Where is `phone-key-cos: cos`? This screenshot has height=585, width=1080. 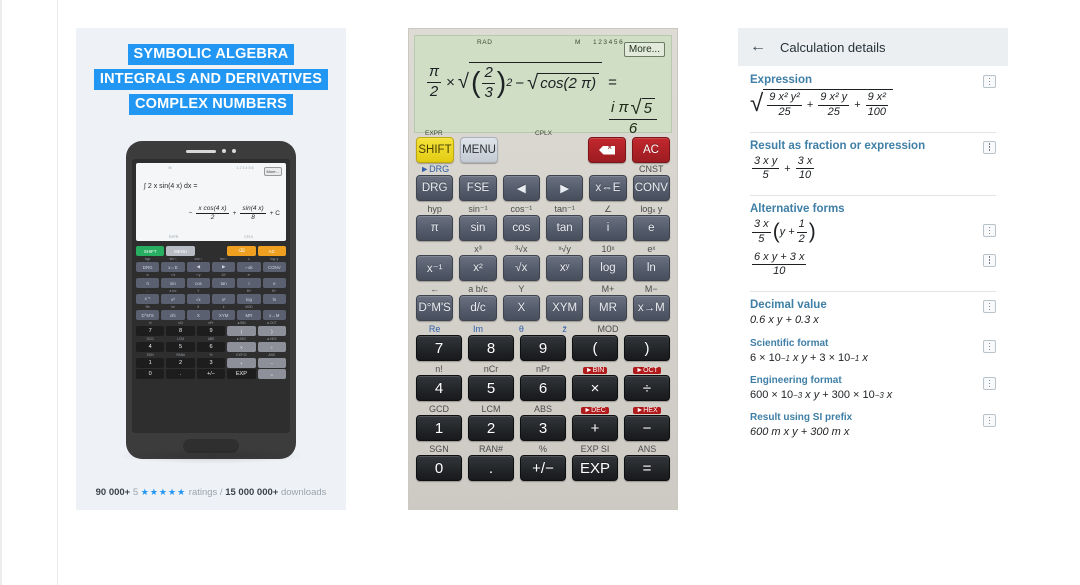
phone-key-cos: cos is located at coordinates (198, 283).